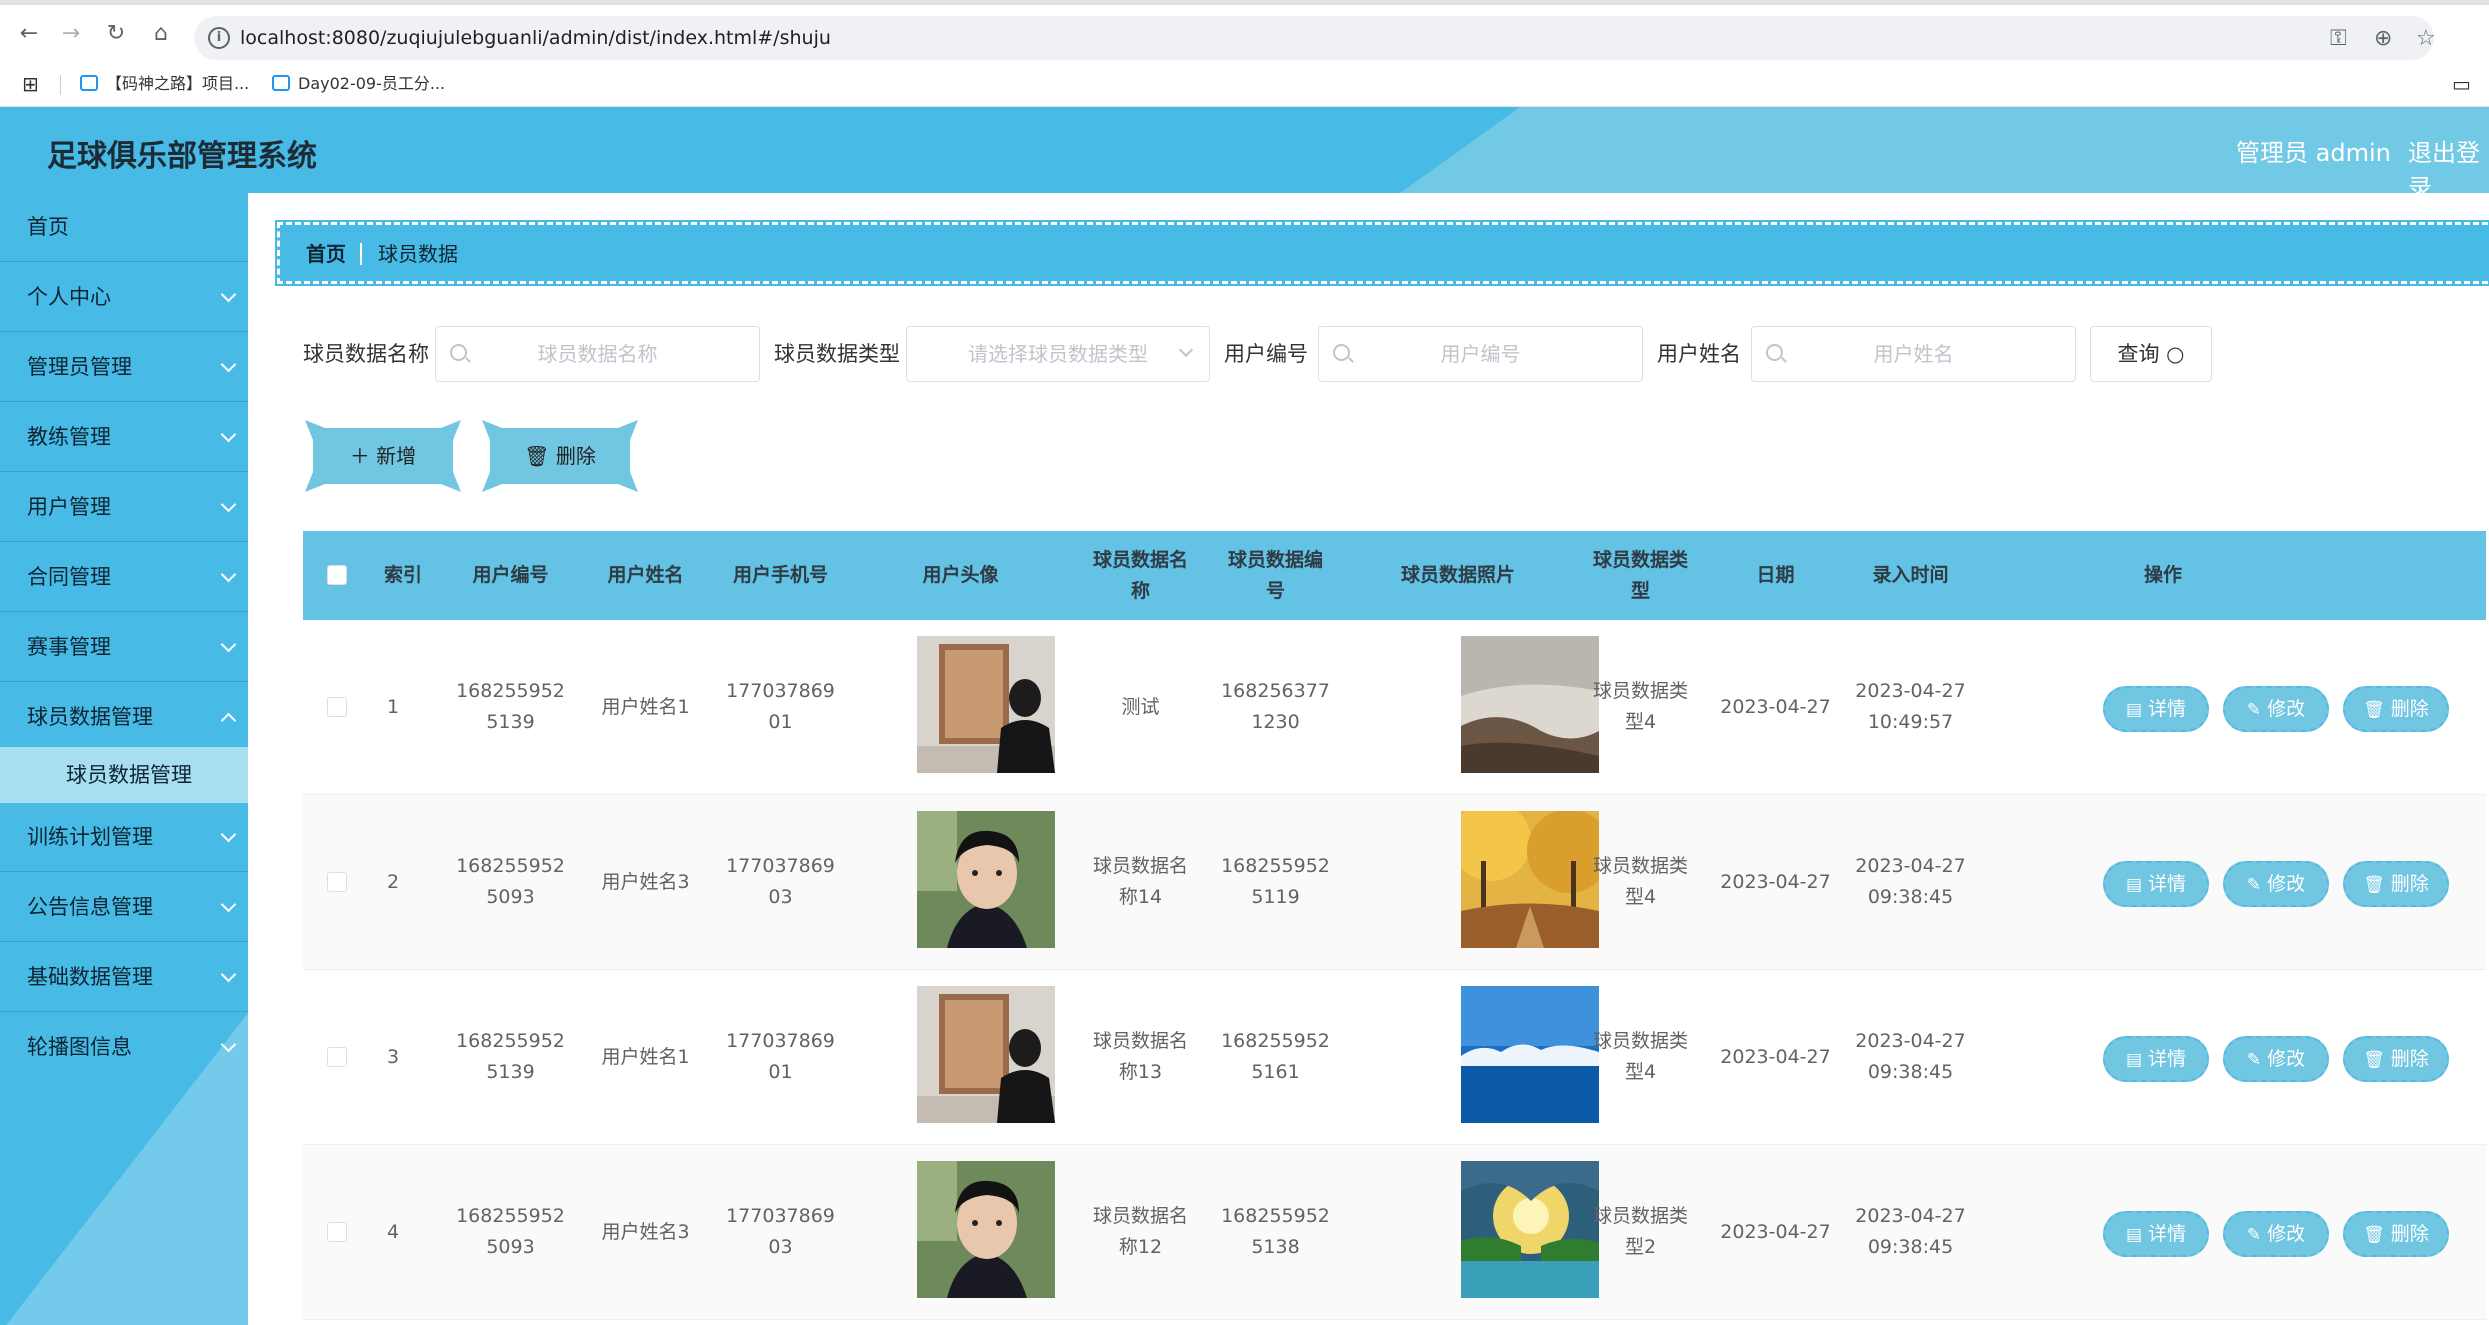 This screenshot has width=2489, height=1325. I want to click on sidebar-item-coaches: 教练管理, so click(124, 437).